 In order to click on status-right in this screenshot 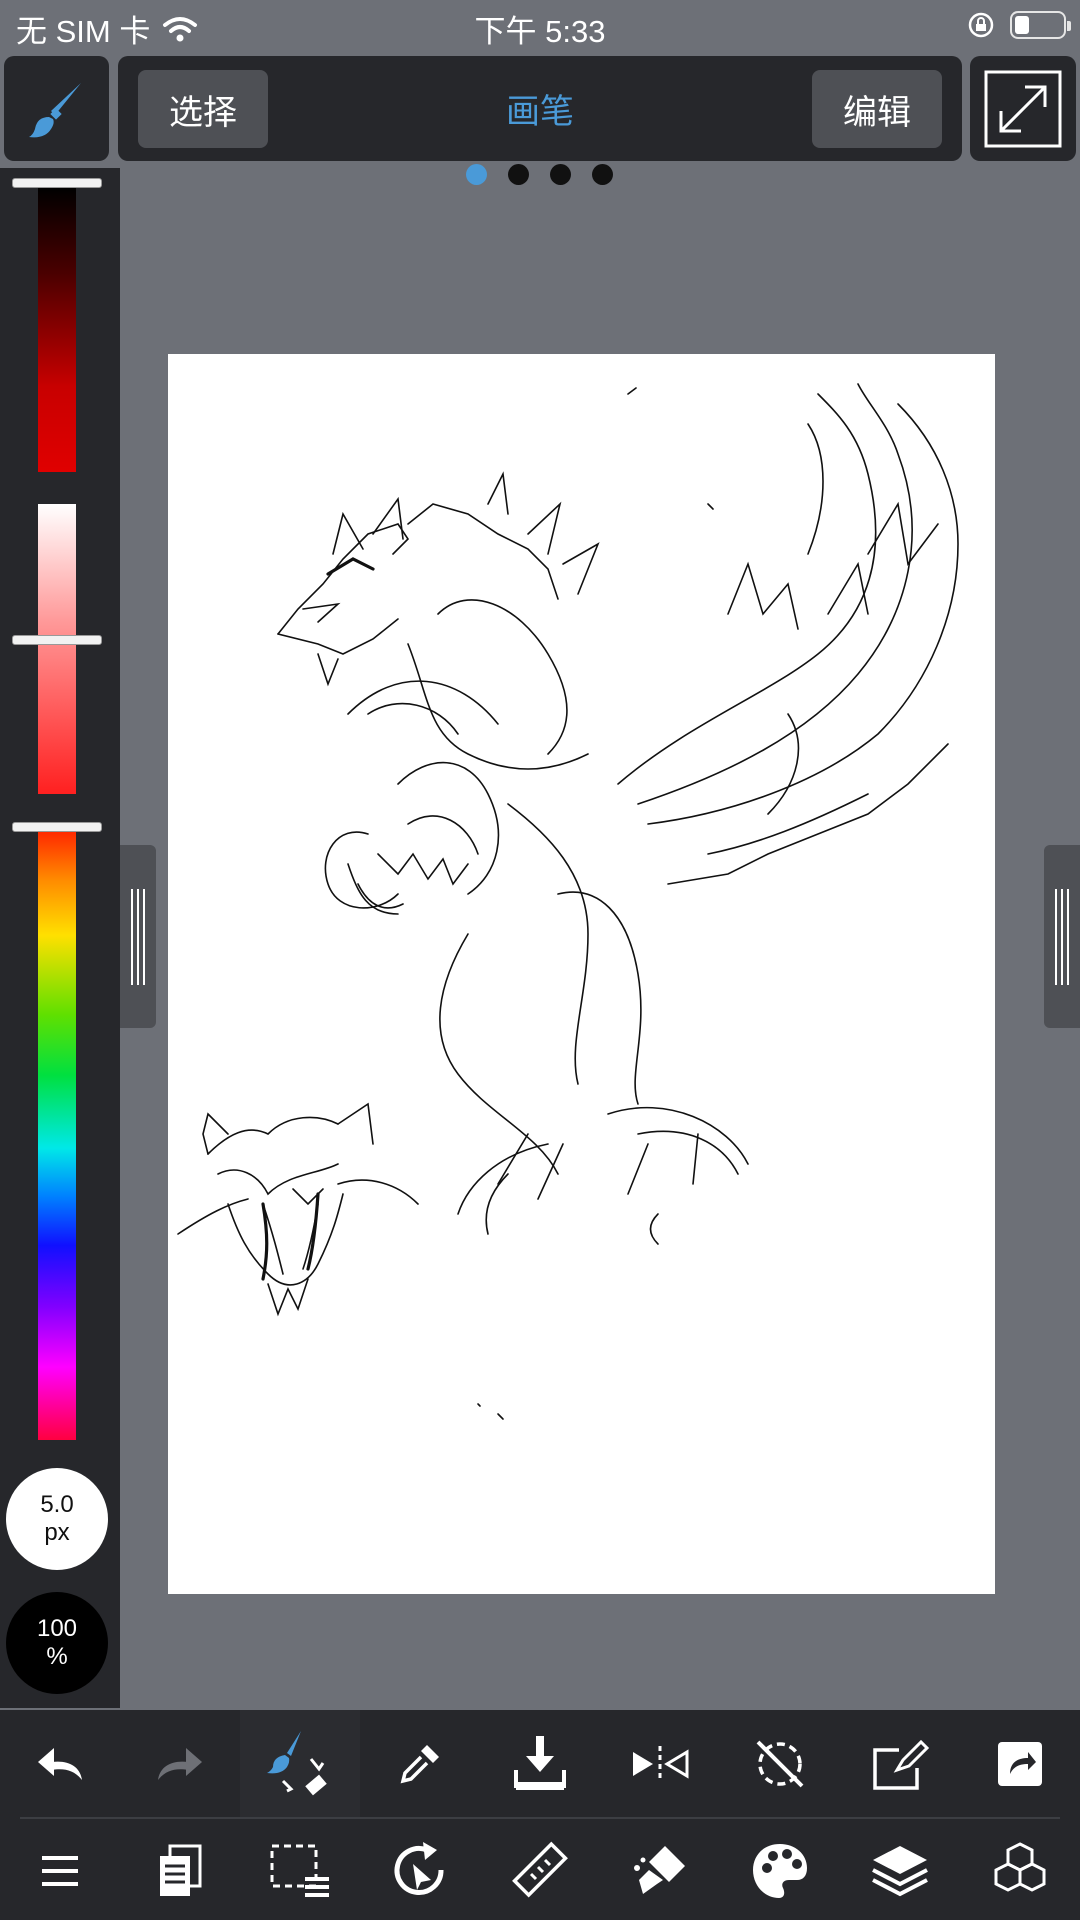, I will do `click(1018, 25)`.